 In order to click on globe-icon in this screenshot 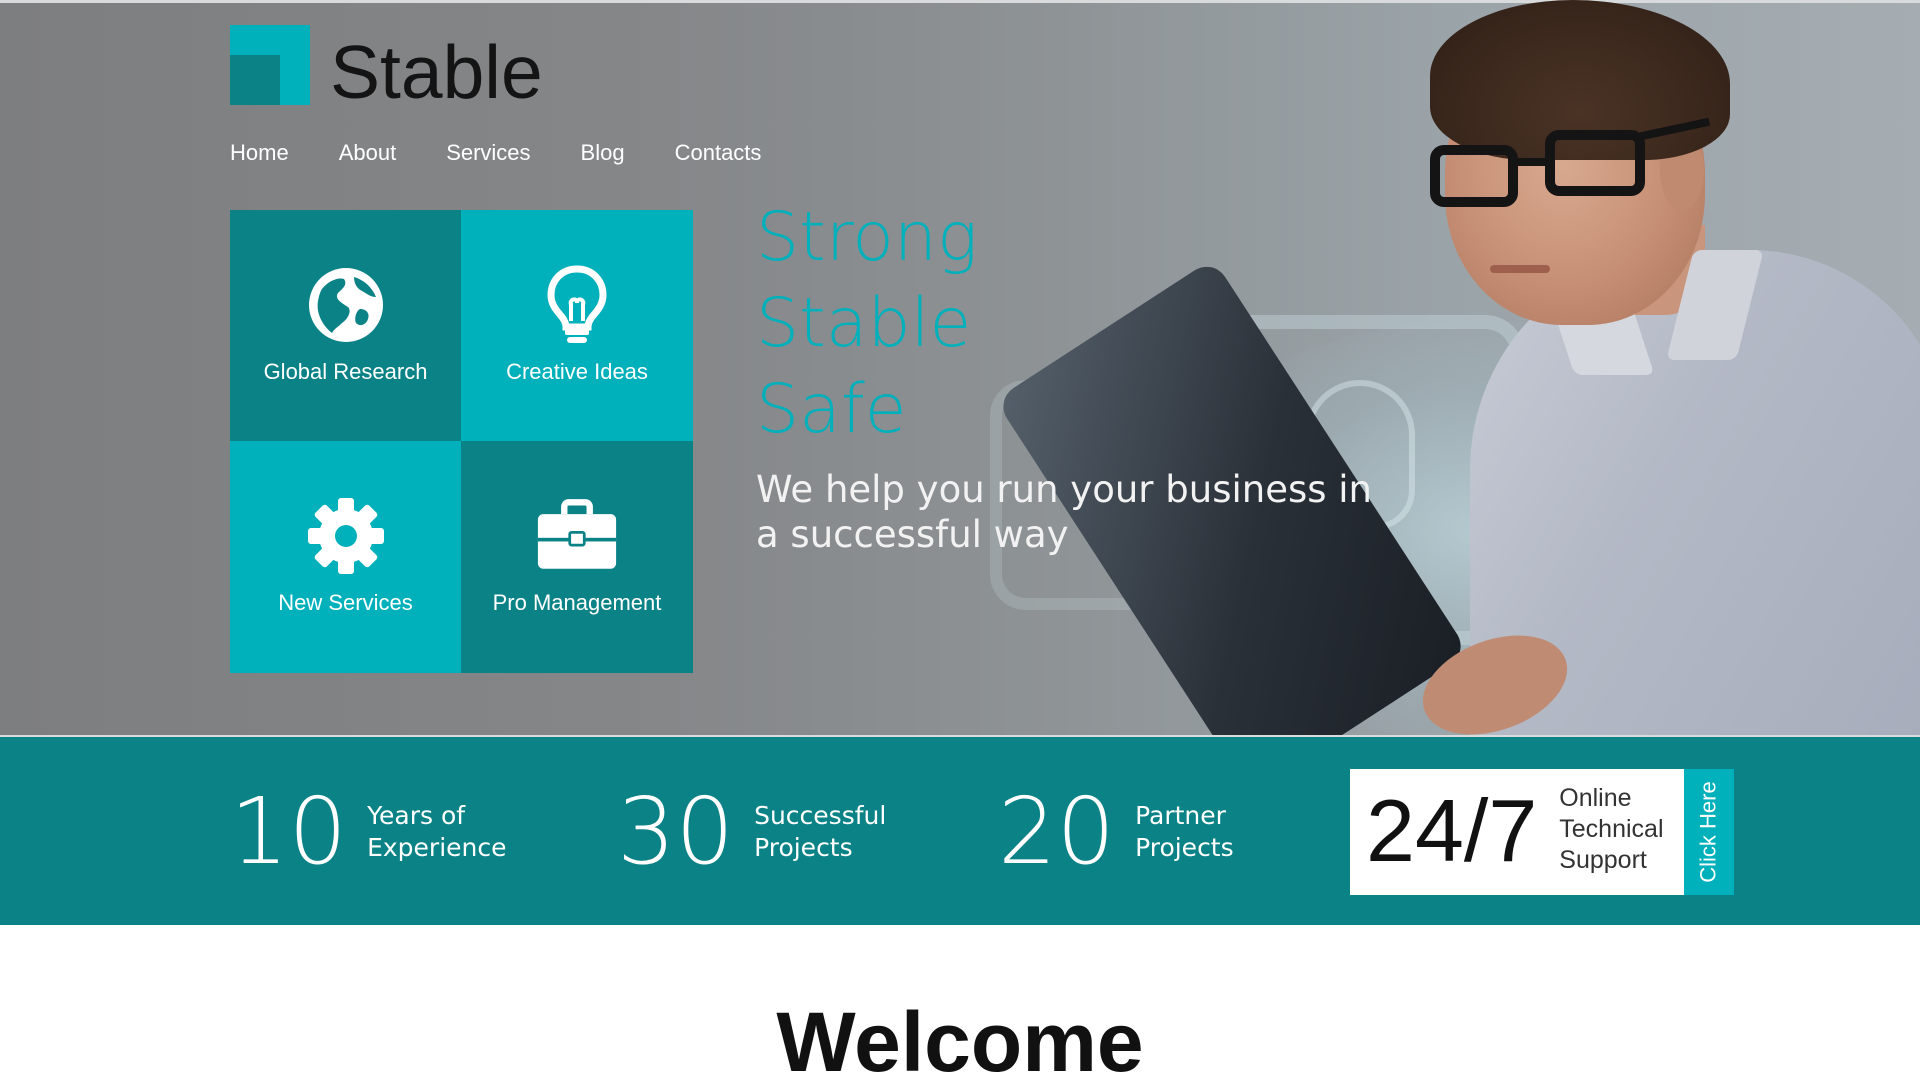, I will do `click(346, 305)`.